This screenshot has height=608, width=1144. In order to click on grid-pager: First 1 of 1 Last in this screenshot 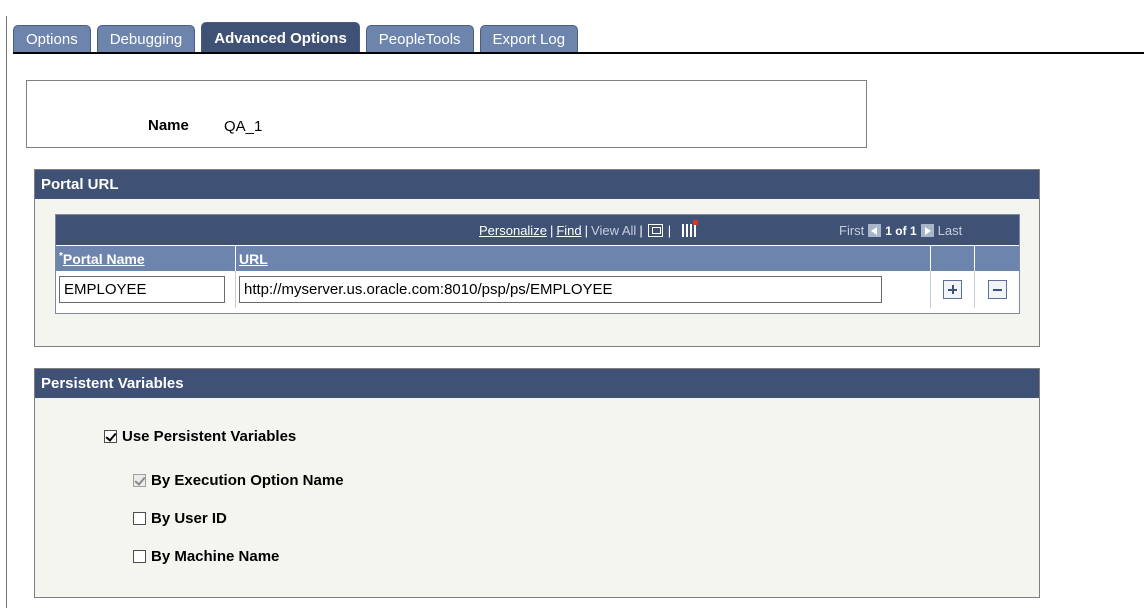, I will do `click(900, 230)`.